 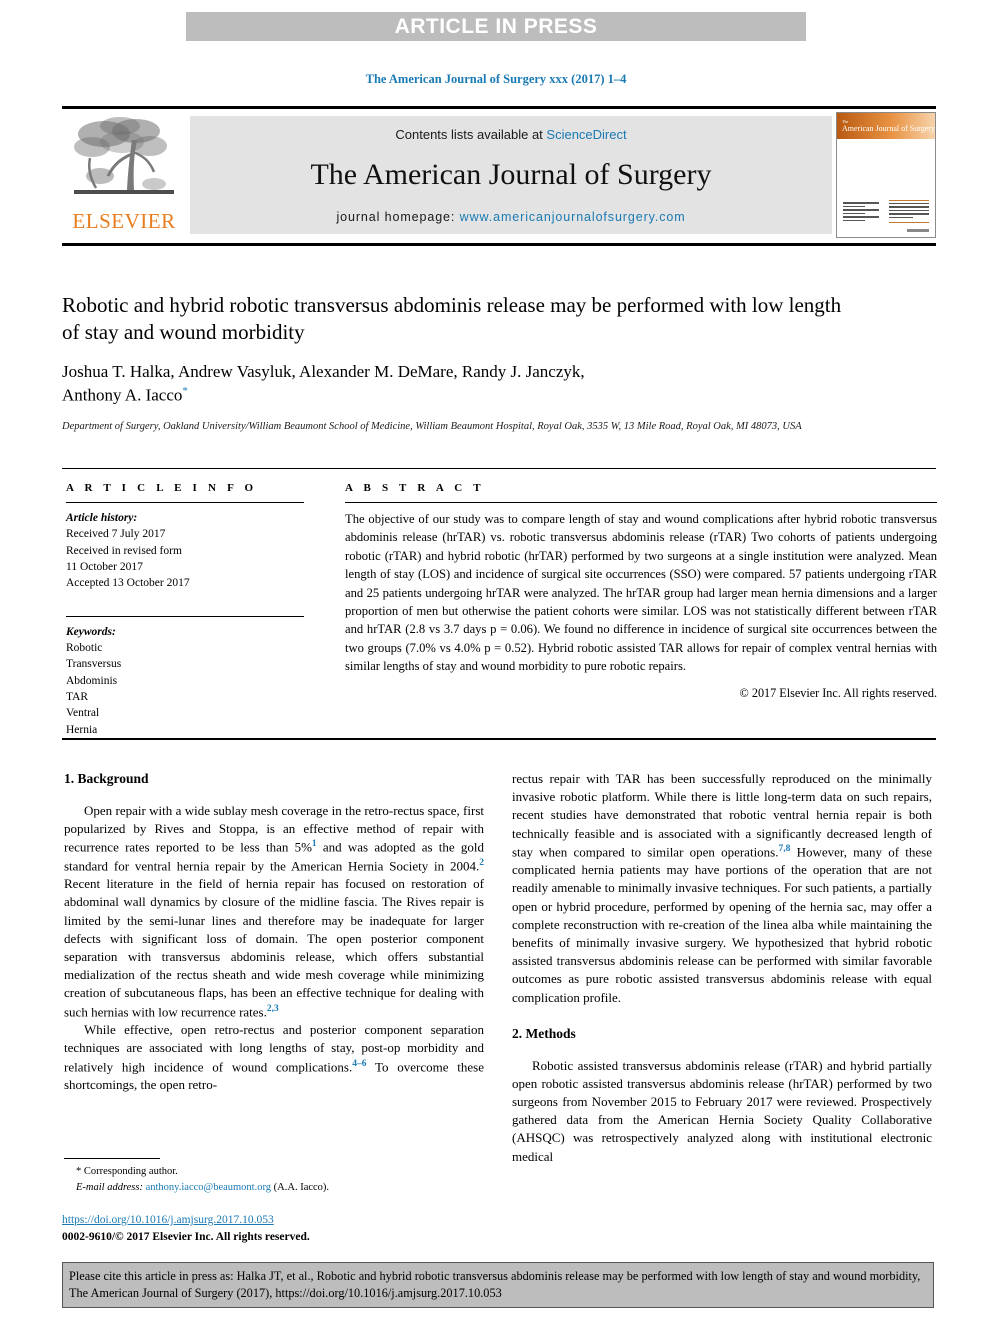 I want to click on masthead-top-rule, so click(x=499, y=107).